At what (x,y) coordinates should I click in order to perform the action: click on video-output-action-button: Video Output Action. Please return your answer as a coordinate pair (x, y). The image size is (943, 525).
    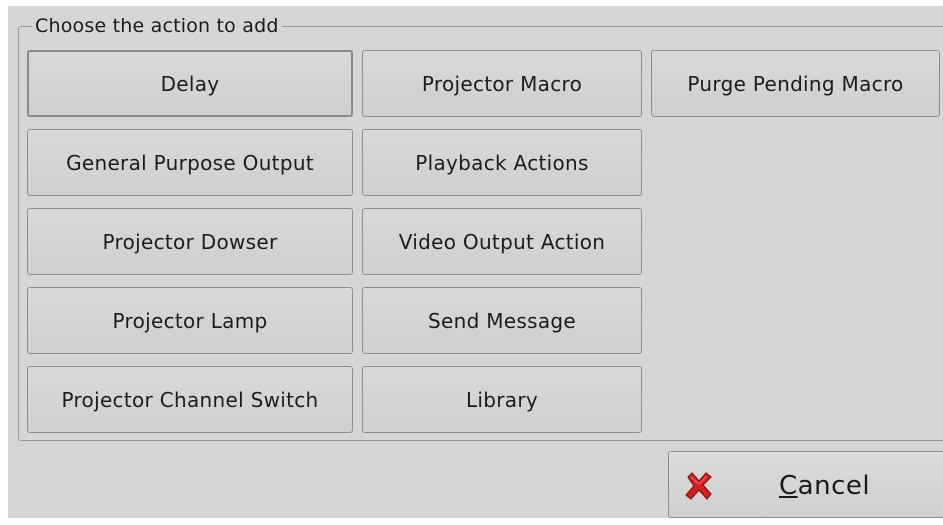
    Looking at the image, I should click on (502, 241).